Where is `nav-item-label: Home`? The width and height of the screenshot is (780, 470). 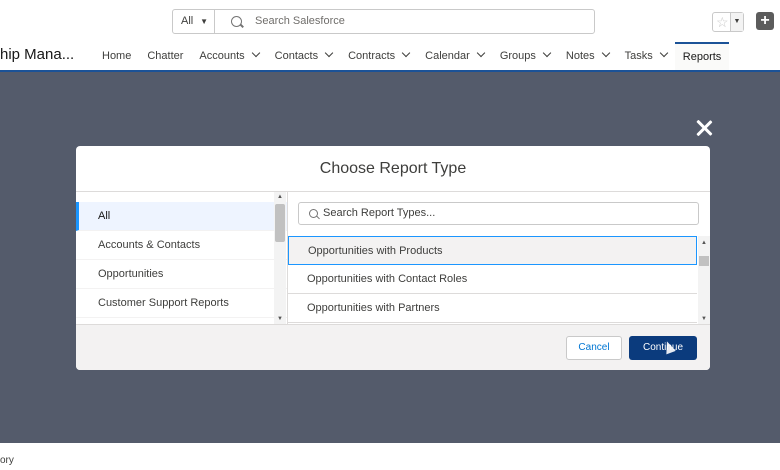
nav-item-label: Home is located at coordinates (117, 56).